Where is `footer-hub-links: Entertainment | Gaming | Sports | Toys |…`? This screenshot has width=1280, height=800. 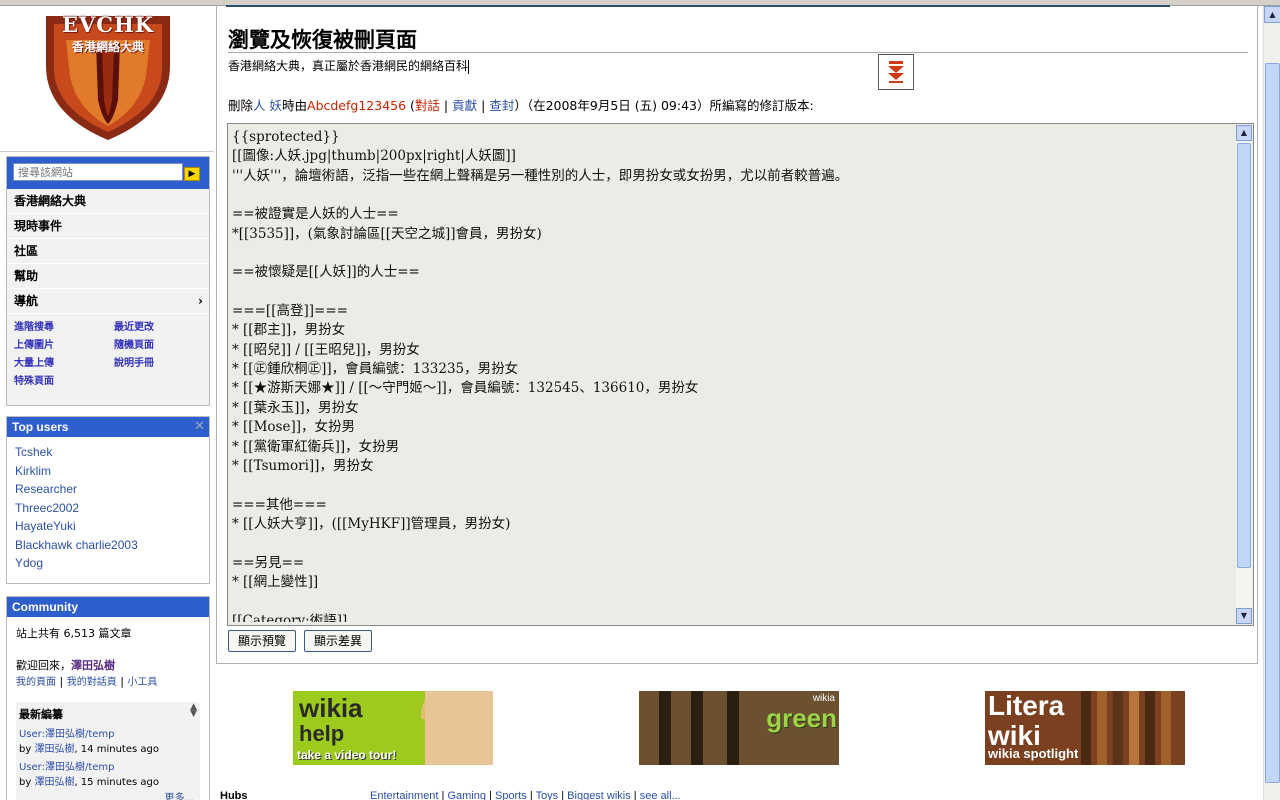
footer-hub-links: Entertainment | Gaming | Sports | Toys |… is located at coordinates (525, 795).